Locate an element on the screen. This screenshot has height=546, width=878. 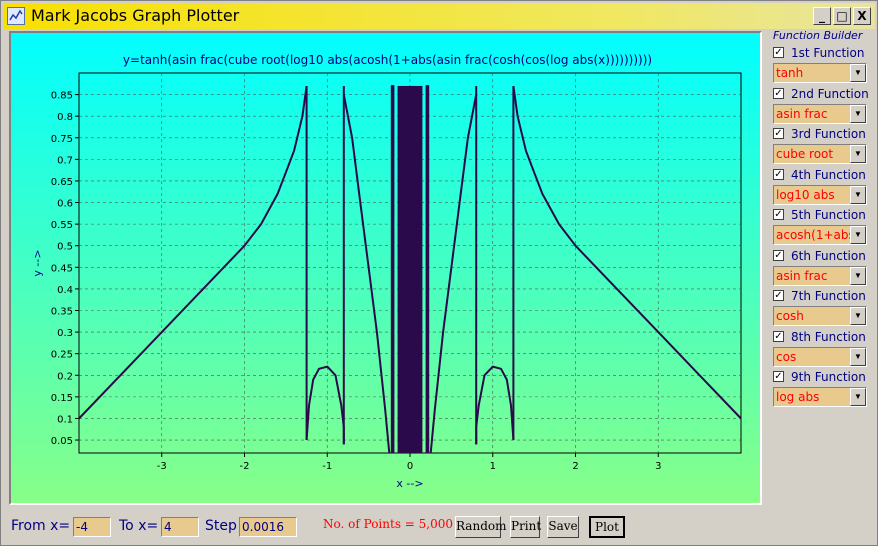
function-label: 9th Function is located at coordinates (828, 377).